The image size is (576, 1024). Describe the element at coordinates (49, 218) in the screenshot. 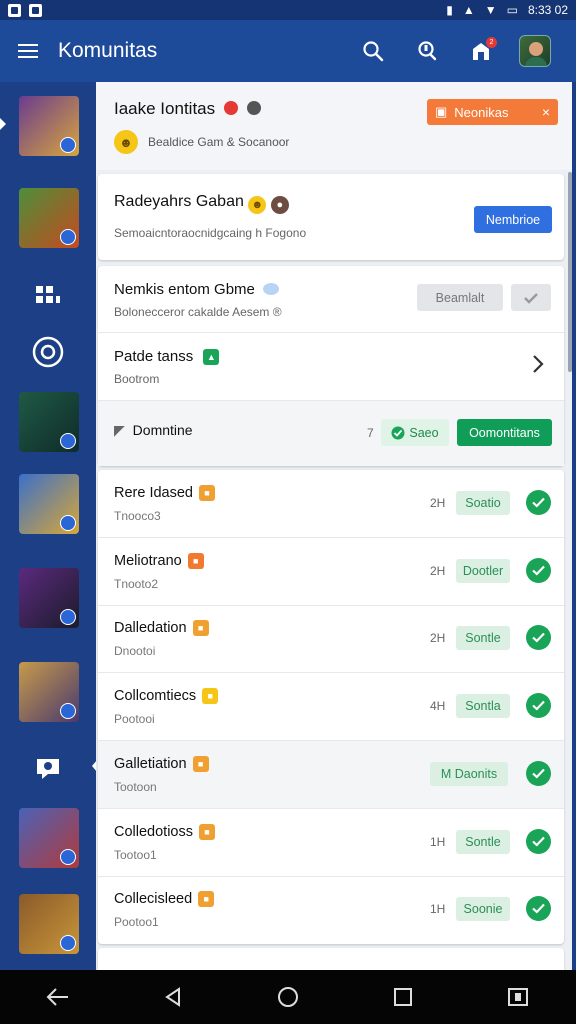

I see `rail-game-warrior` at that location.